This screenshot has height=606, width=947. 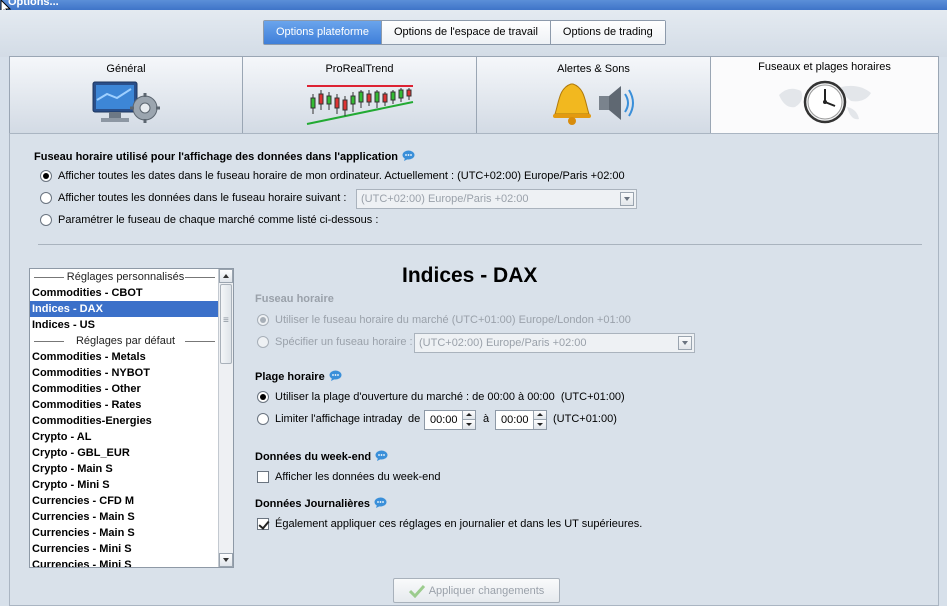 I want to click on trading-hours-title-text: Plage horaire, so click(x=290, y=377).